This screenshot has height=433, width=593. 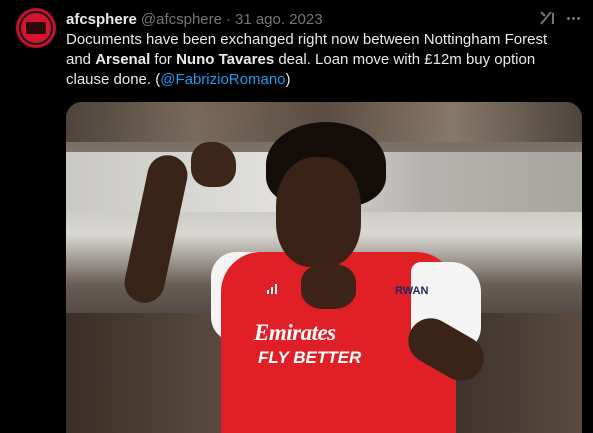 I want to click on player-hand, so click(x=213, y=164).